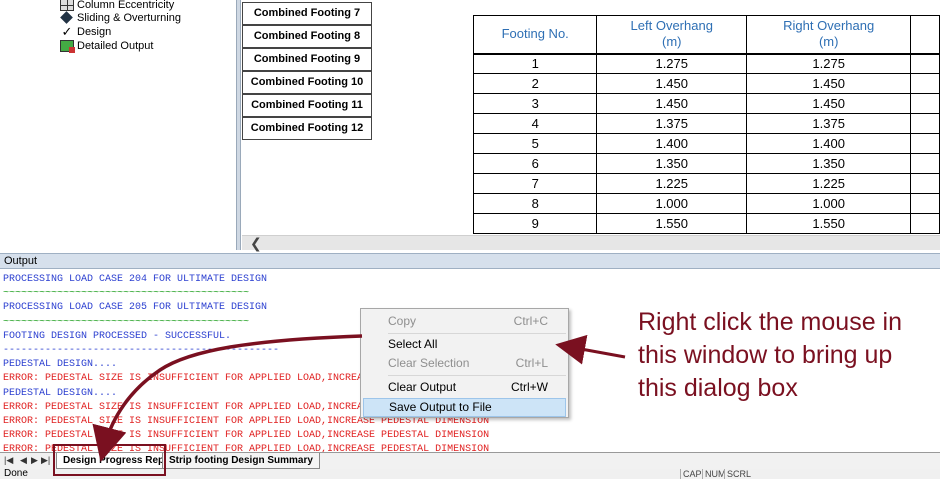 This screenshot has height=479, width=940. I want to click on menu-item-save-output-to-file: Save Output to File, so click(464, 407).